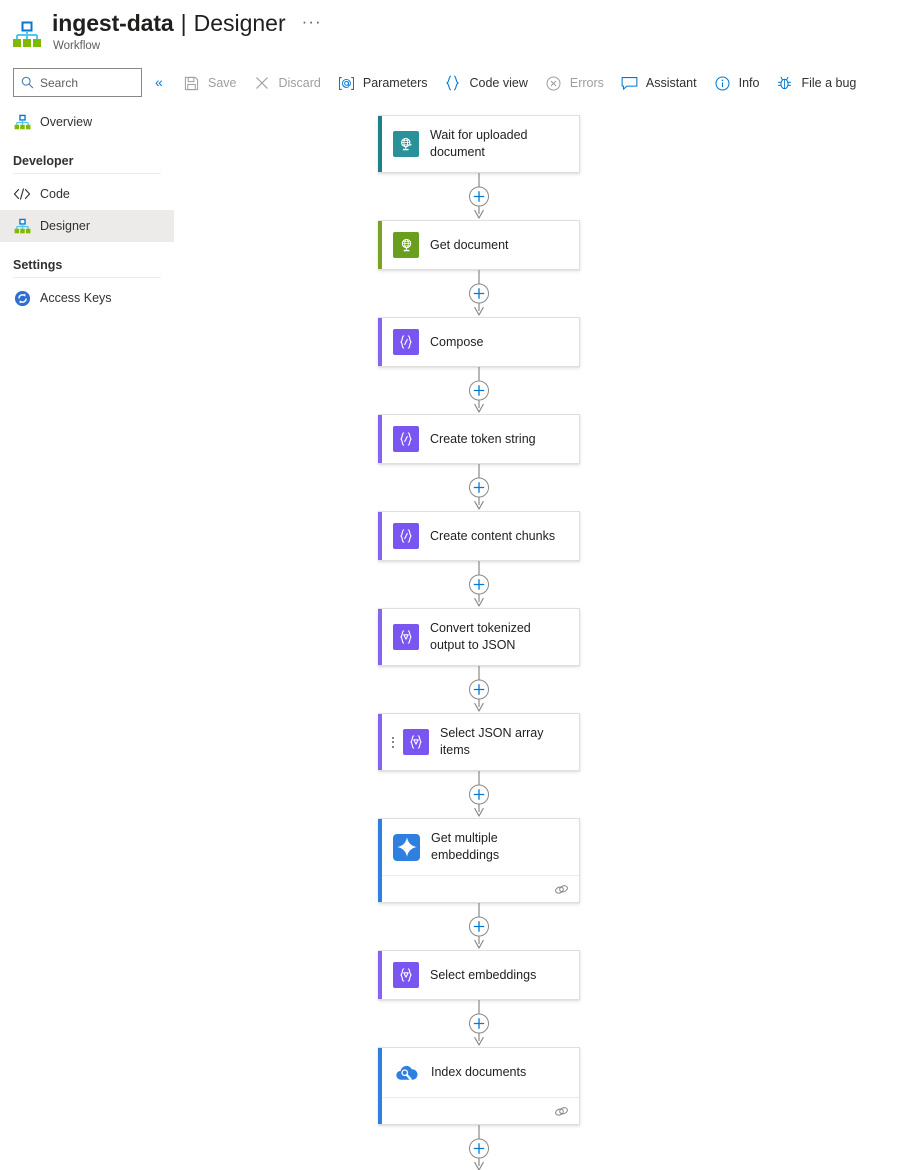  I want to click on sidebar-item-overview: Overview, so click(87, 122).